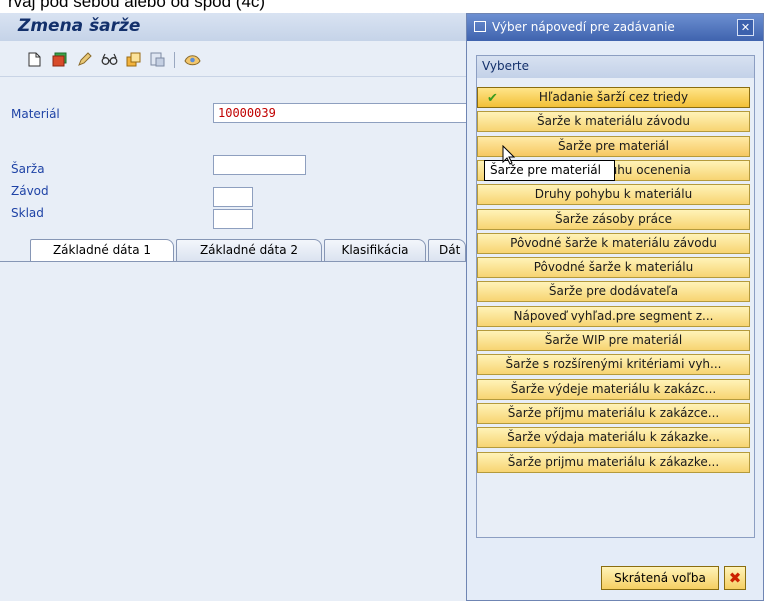 This screenshot has height=601, width=764. What do you see at coordinates (109, 60) in the screenshot?
I see `display-glasses-icon` at bounding box center [109, 60].